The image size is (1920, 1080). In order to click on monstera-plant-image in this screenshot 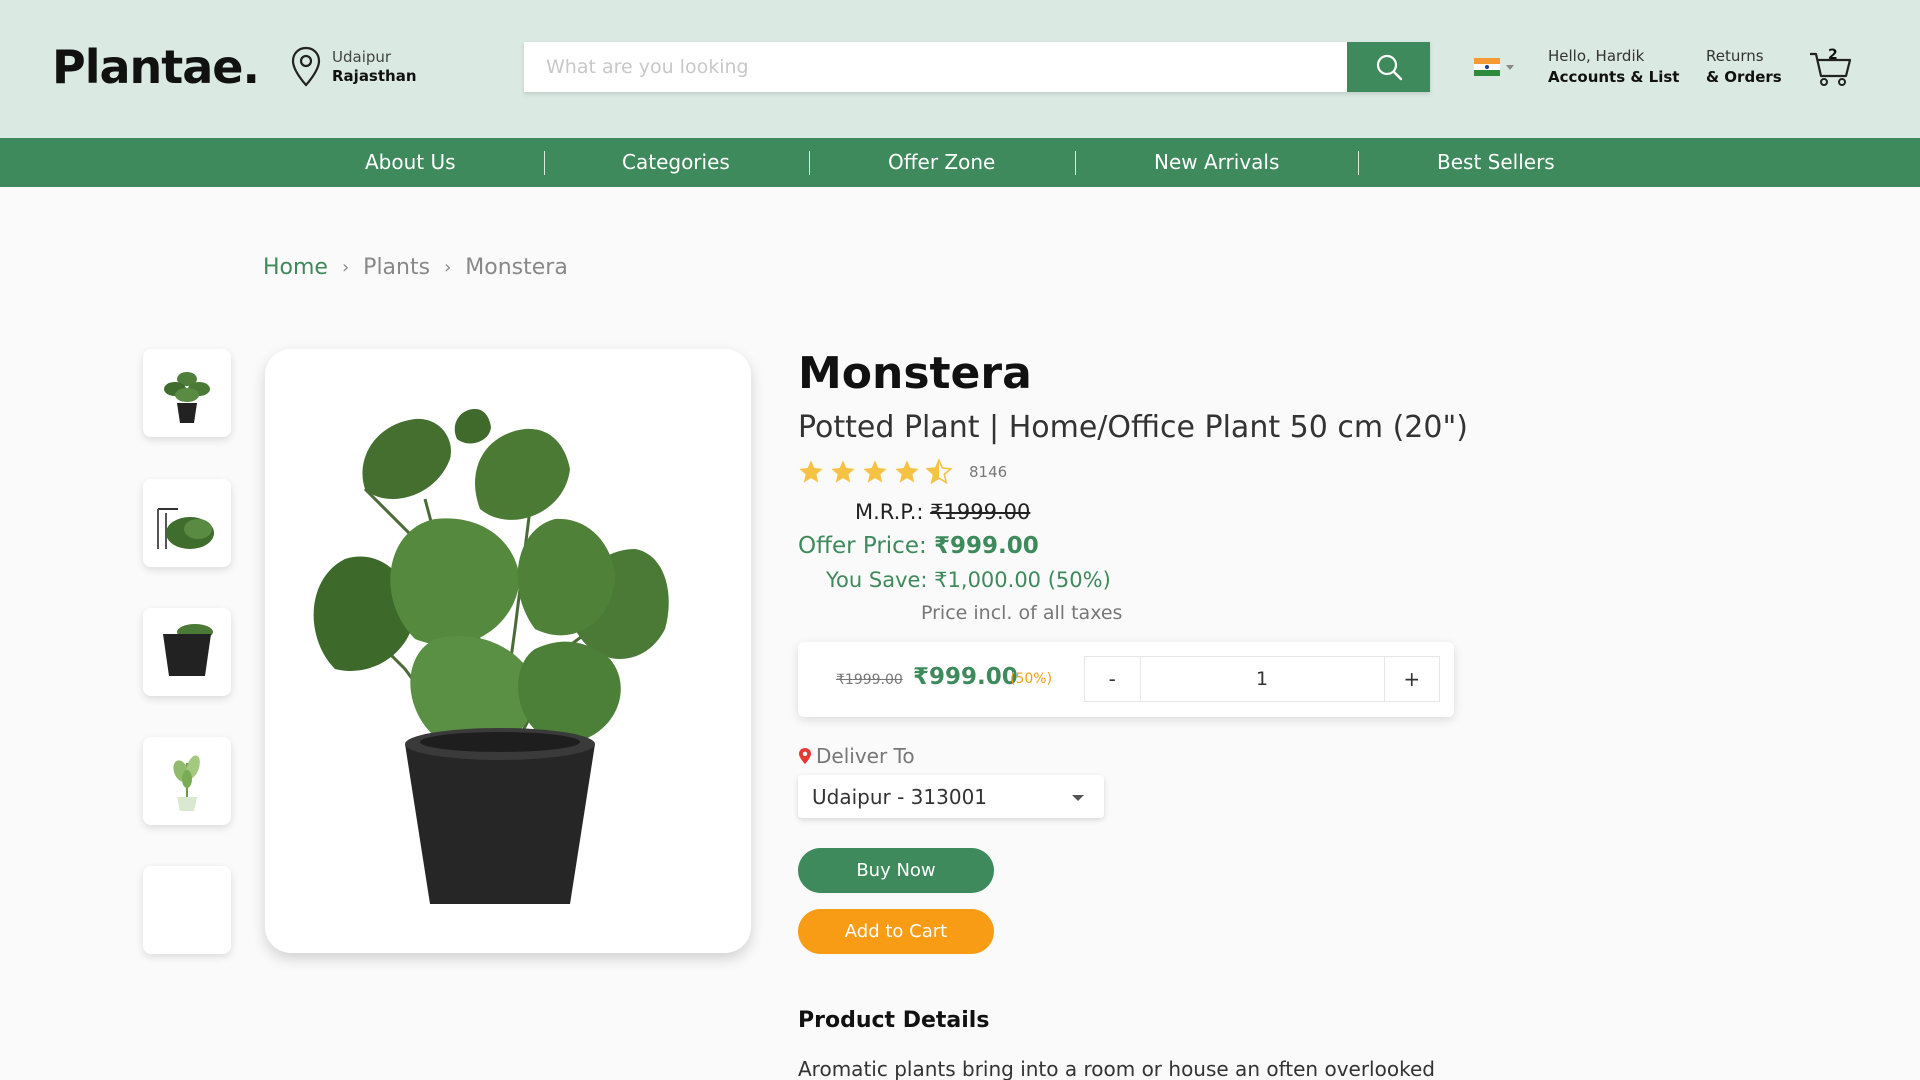, I will do `click(491, 656)`.